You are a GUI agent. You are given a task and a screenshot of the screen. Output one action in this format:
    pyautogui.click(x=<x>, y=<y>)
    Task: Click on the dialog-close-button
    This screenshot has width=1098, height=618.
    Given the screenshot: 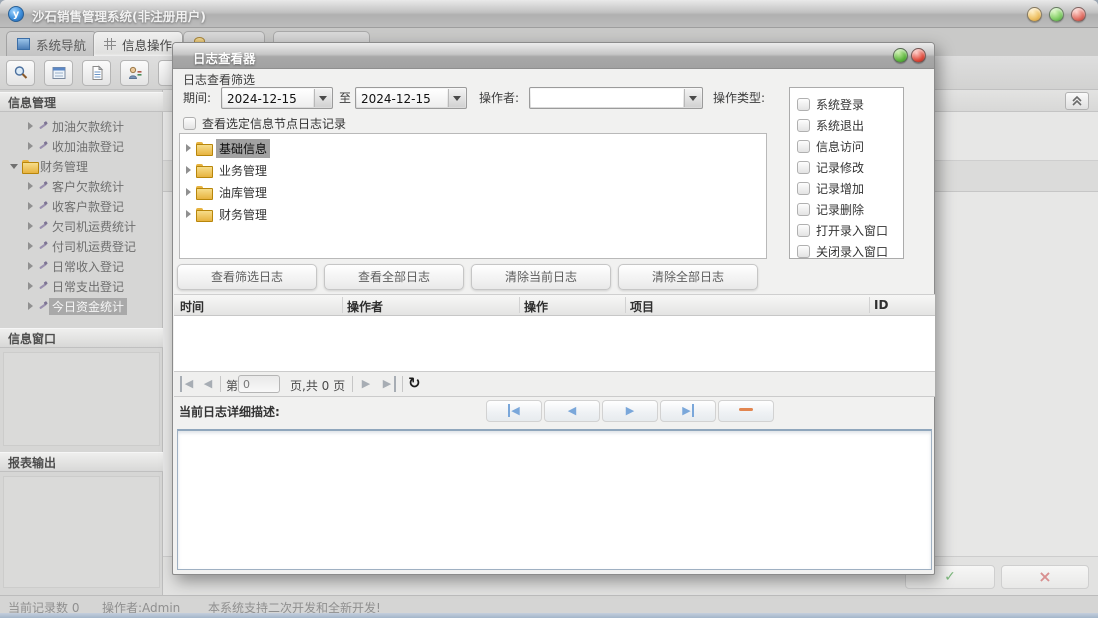 What is the action you would take?
    pyautogui.click(x=918, y=55)
    